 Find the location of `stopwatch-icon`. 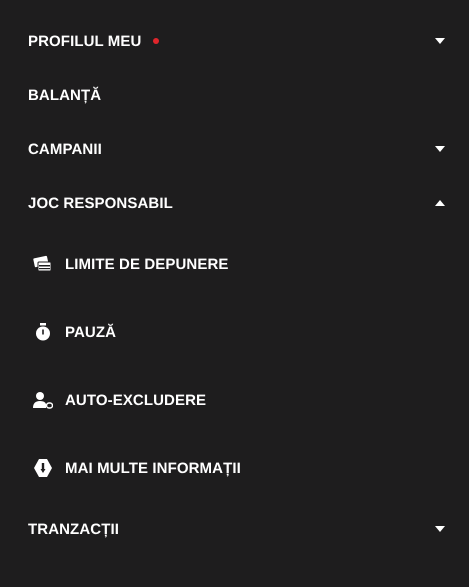

stopwatch-icon is located at coordinates (43, 332).